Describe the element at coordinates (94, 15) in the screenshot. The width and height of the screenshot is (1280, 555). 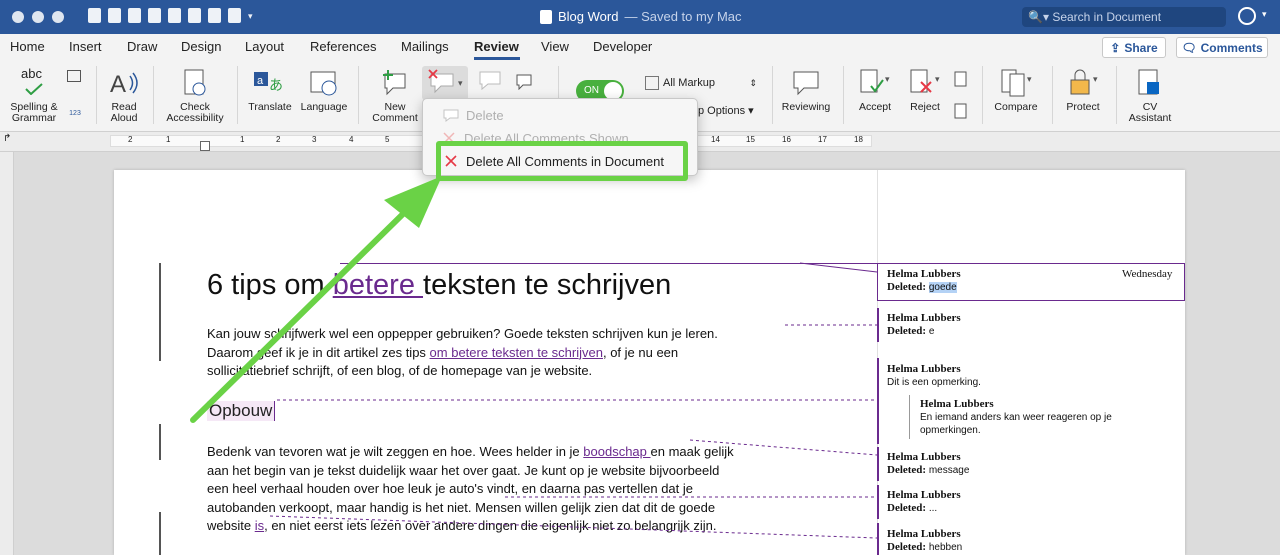
I see `save-icon` at that location.